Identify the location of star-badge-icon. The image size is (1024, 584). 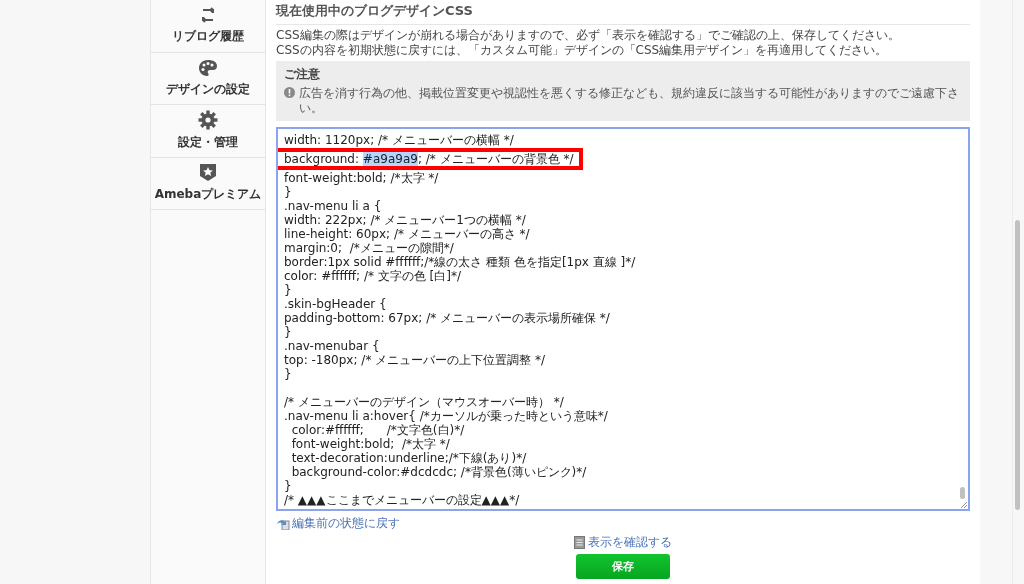
(208, 173).